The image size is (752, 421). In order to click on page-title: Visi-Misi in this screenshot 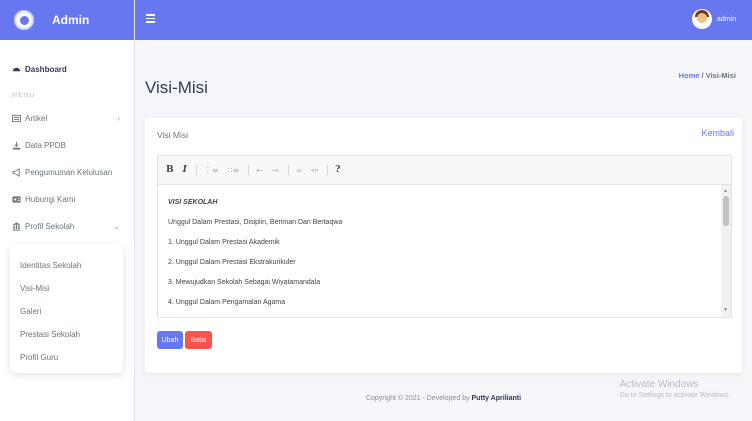, I will do `click(176, 87)`.